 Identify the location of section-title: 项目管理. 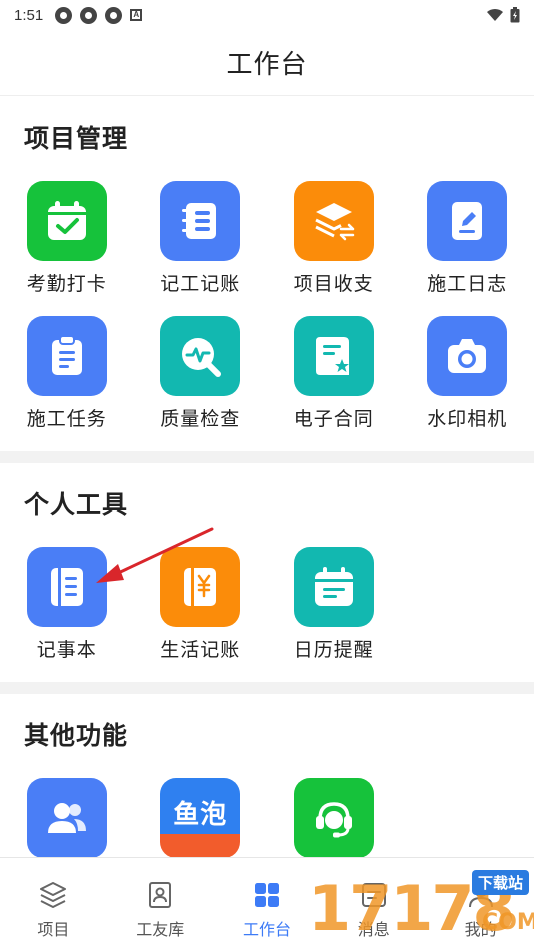
(76, 139).